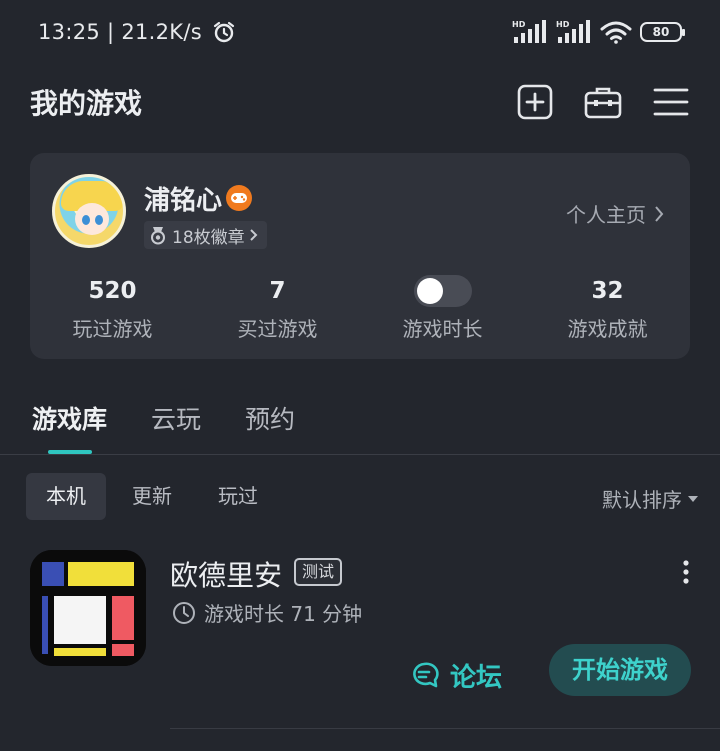 The image size is (720, 751). What do you see at coordinates (208, 237) in the screenshot?
I see `medals-label: 18枚徽章` at bounding box center [208, 237].